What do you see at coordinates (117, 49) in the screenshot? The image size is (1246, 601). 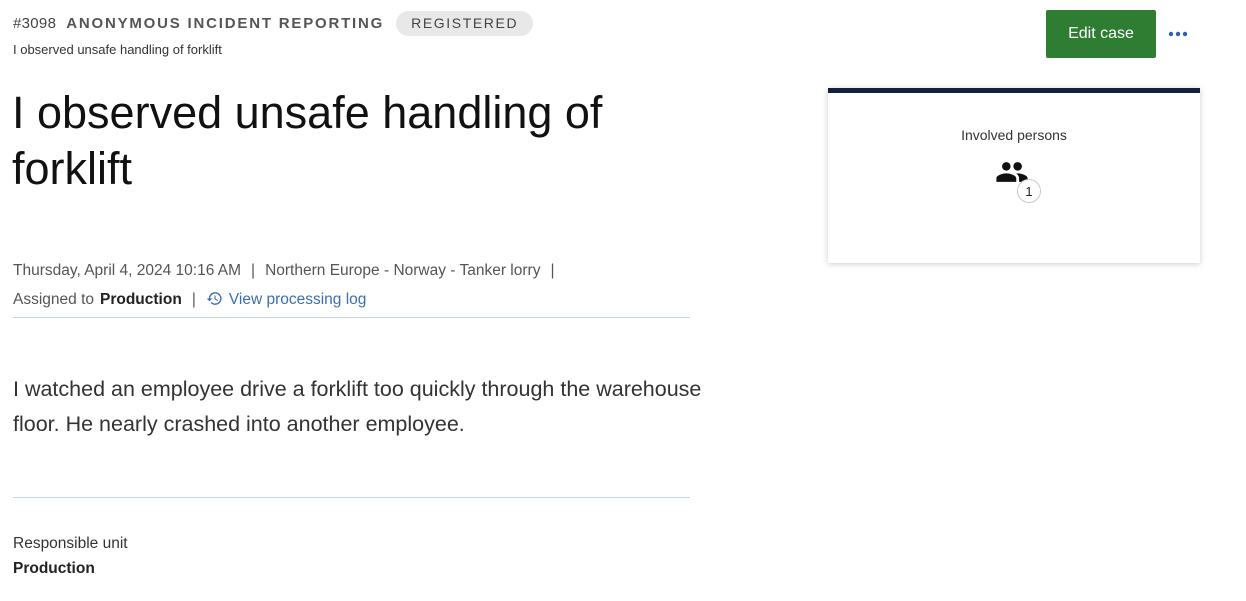 I see `case-subtitle: I observed unsafe handling of forklift` at bounding box center [117, 49].